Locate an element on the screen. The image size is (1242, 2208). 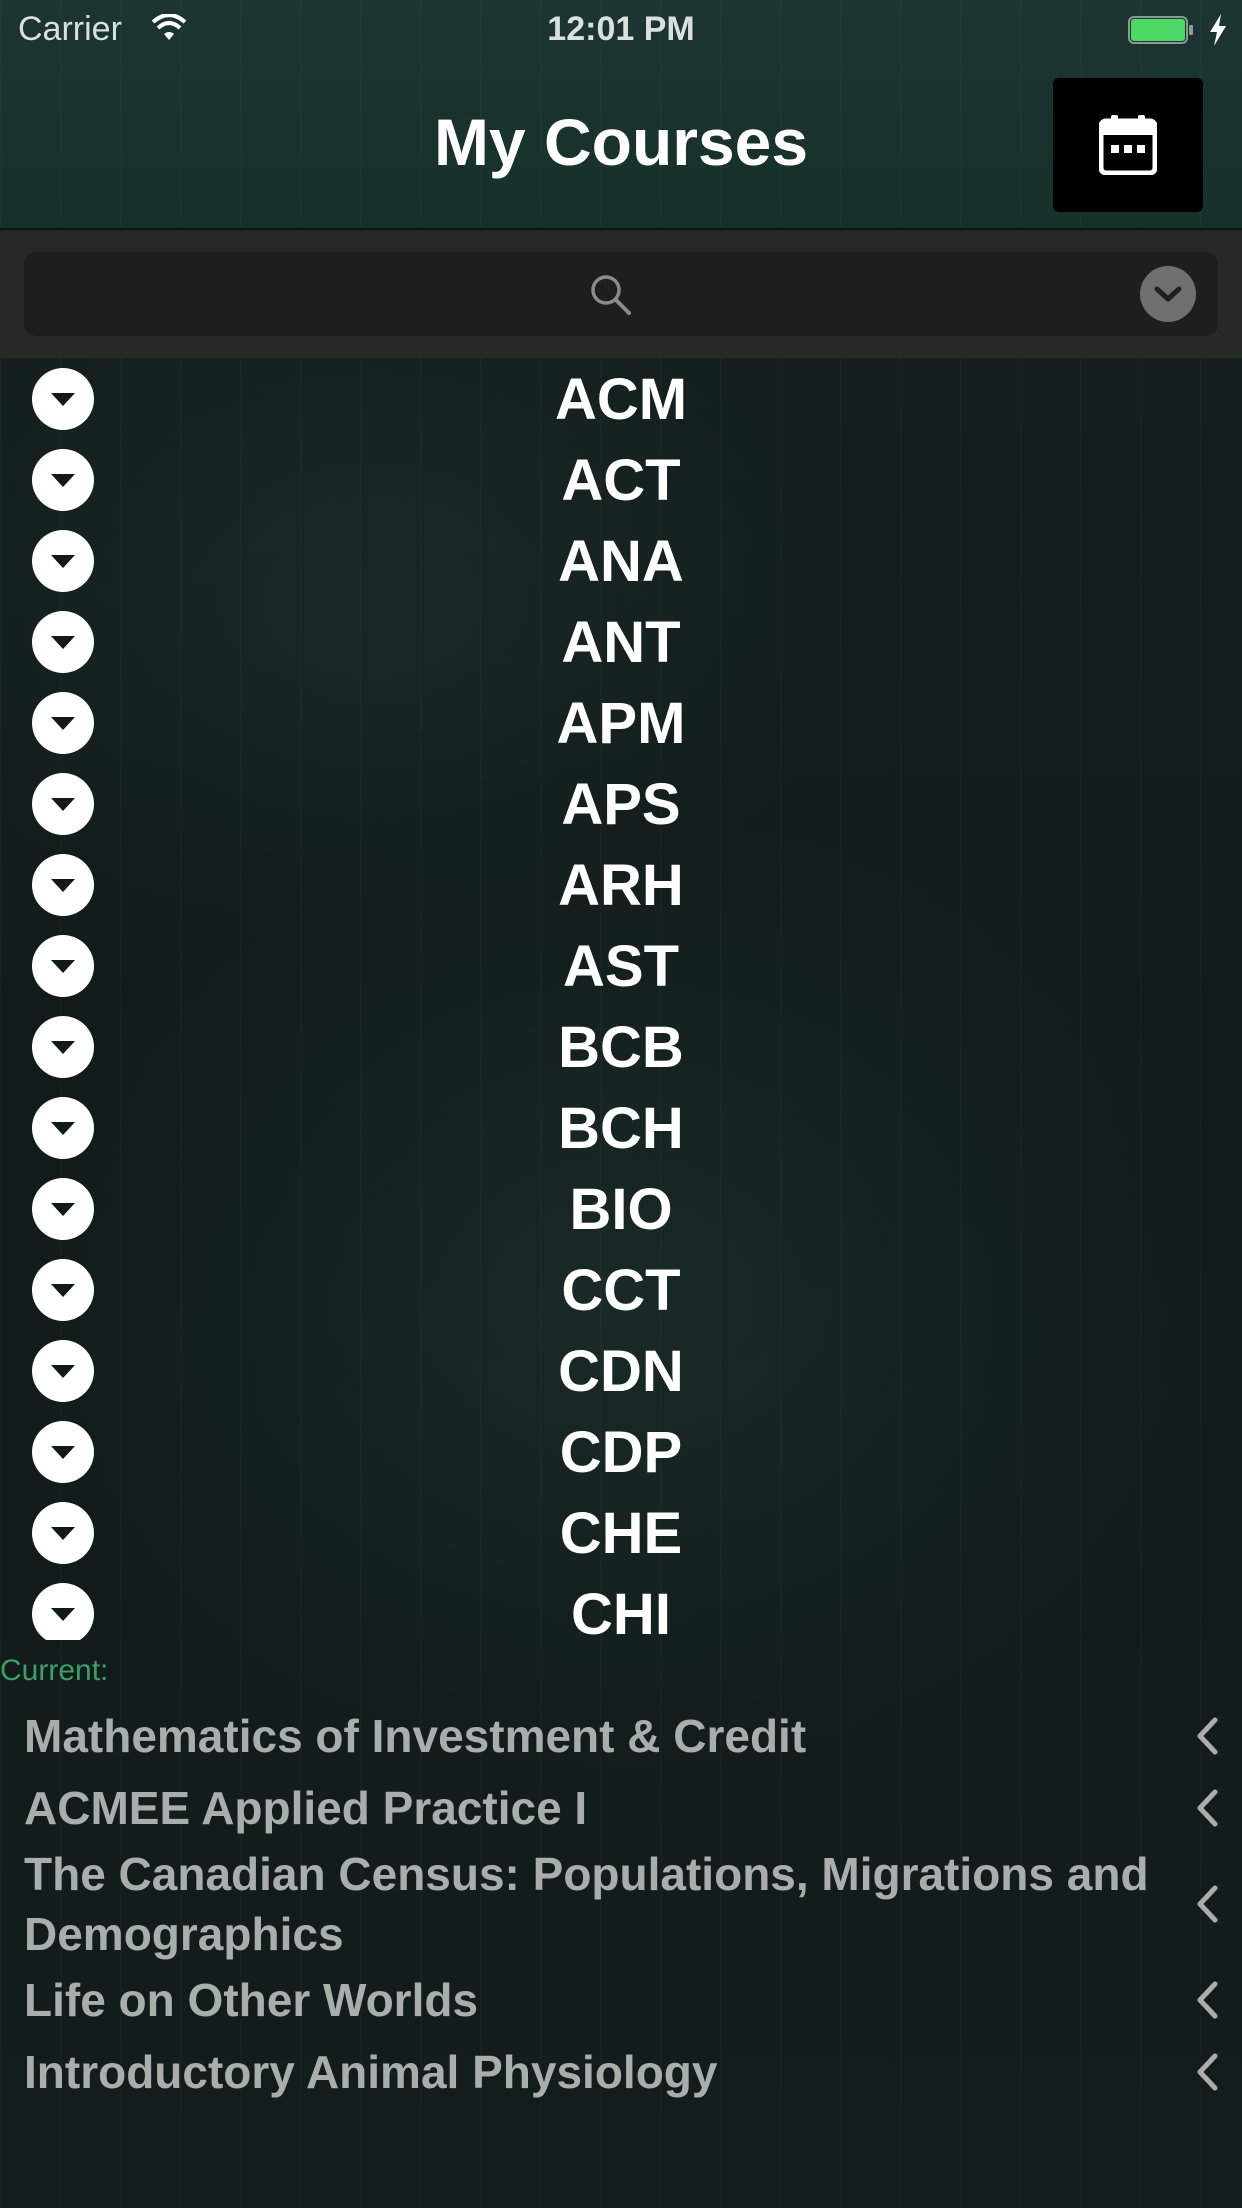
subject-row: CHE is located at coordinates (621, 1532).